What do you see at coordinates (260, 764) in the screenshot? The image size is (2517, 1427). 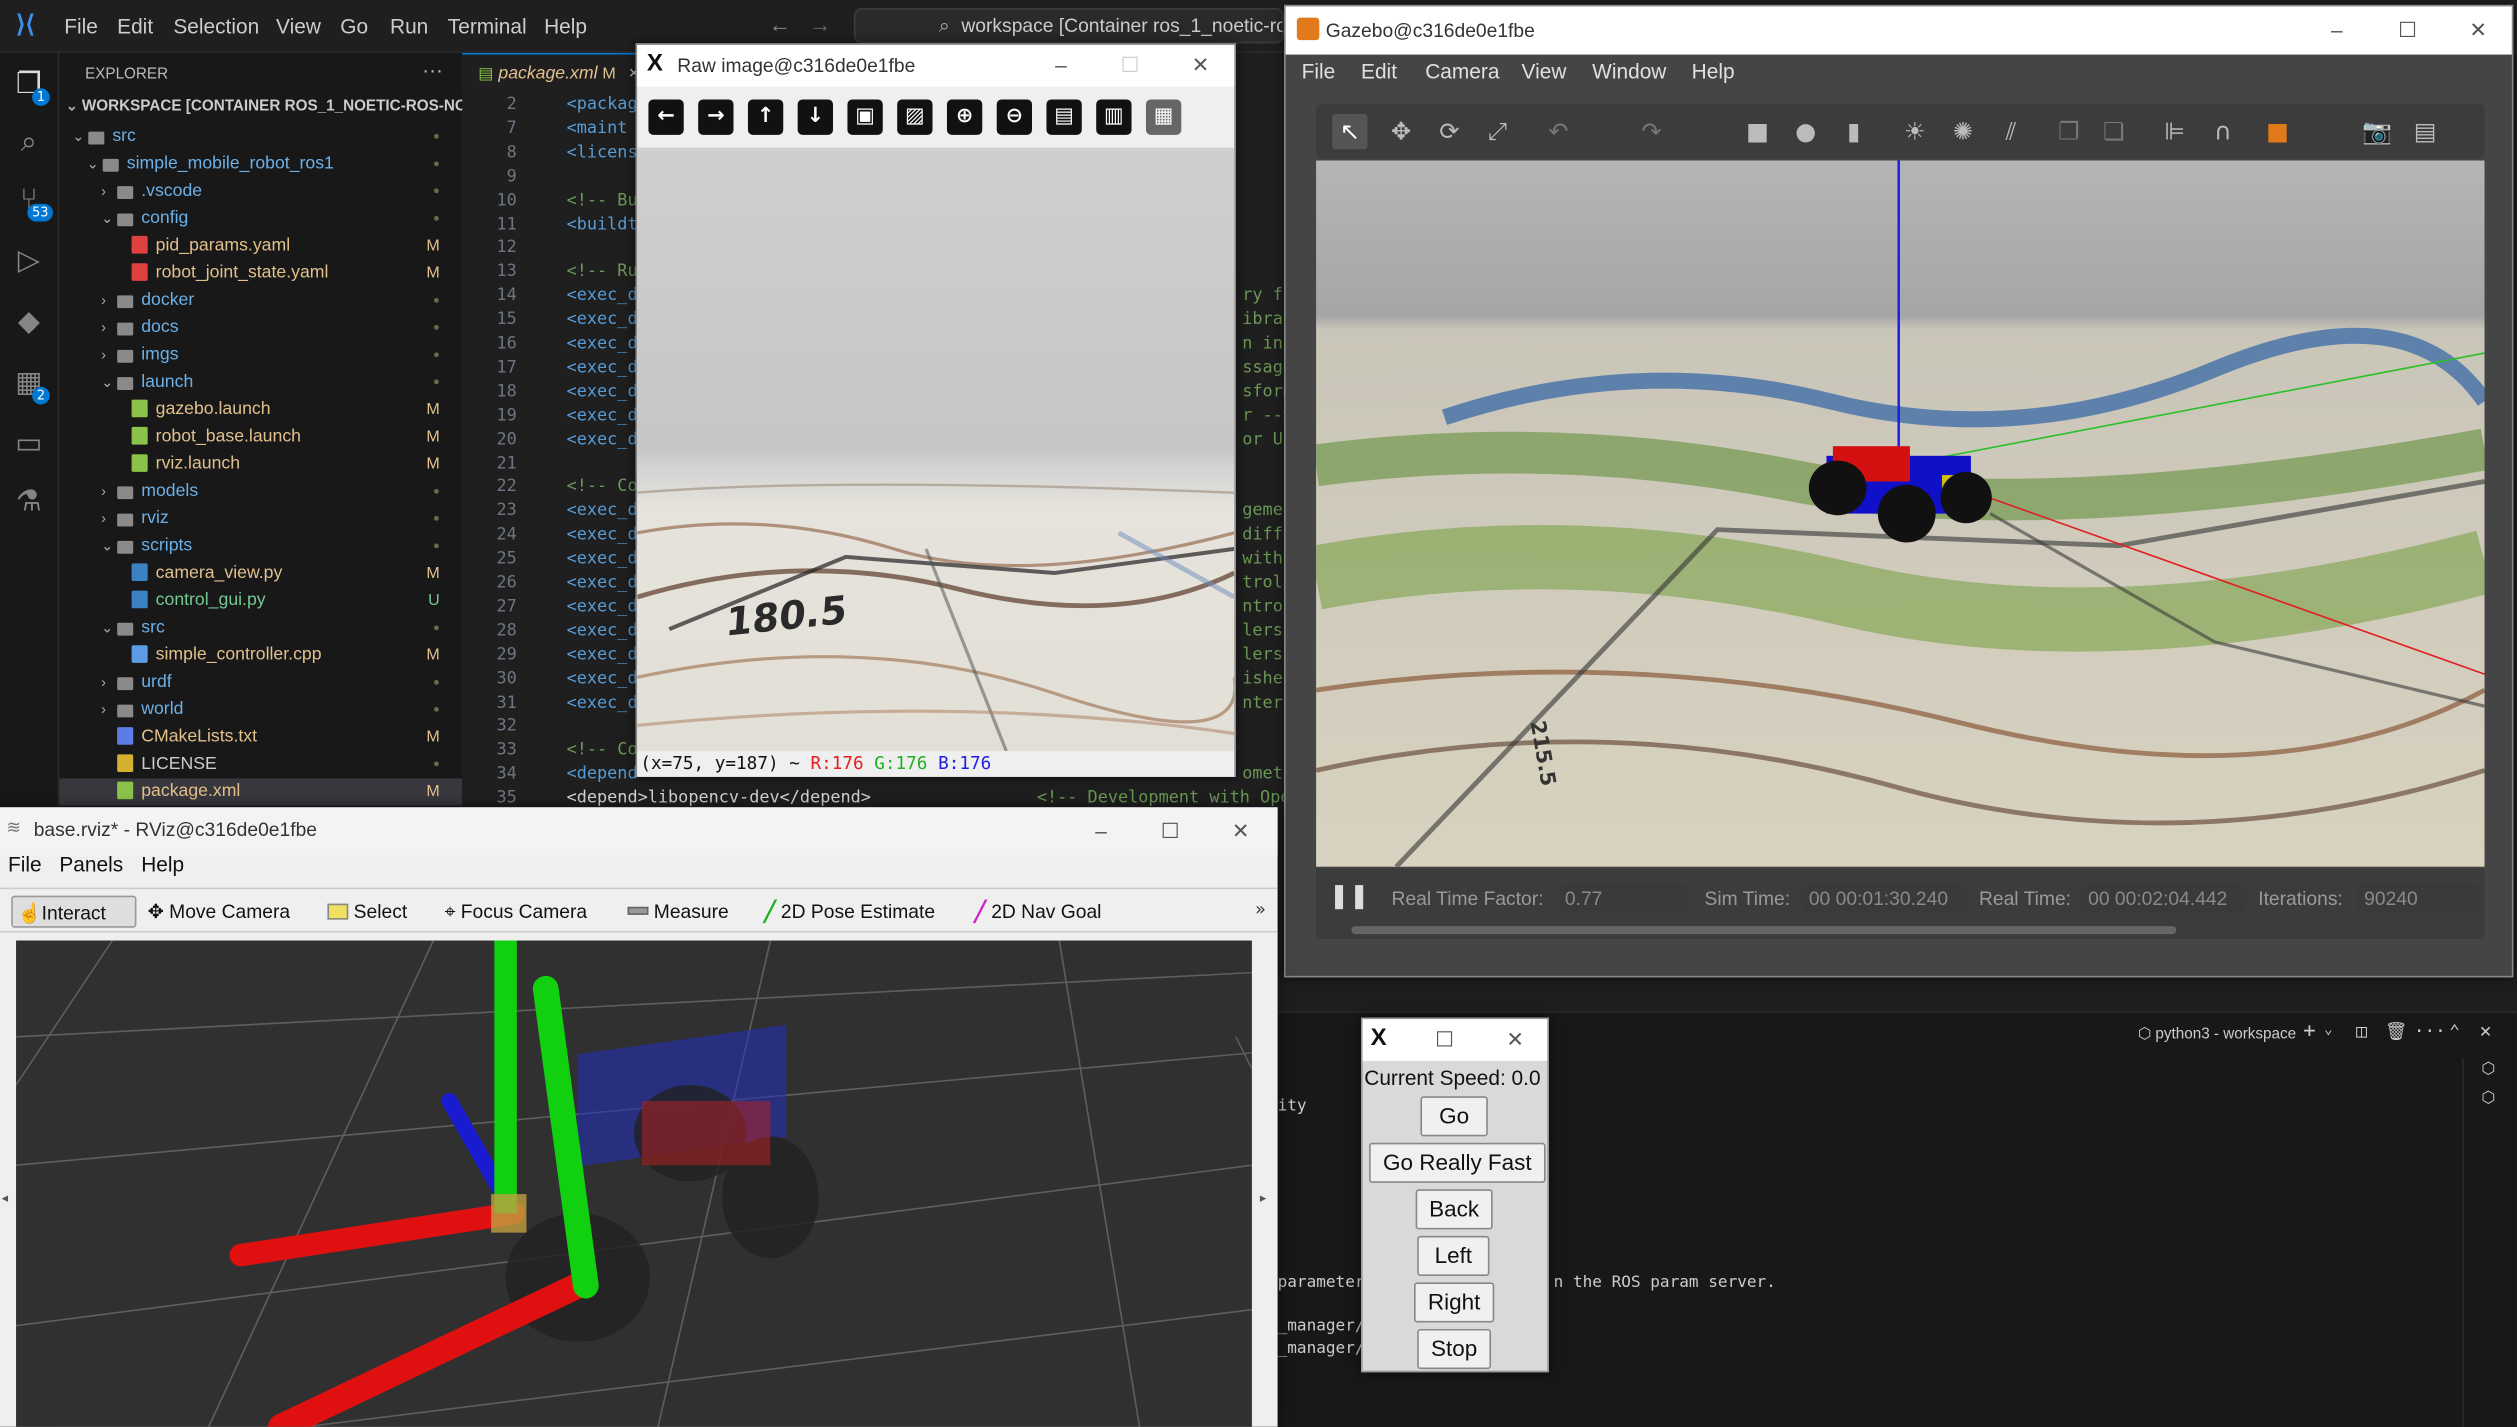 I see `tree-item: LICENSE ●` at bounding box center [260, 764].